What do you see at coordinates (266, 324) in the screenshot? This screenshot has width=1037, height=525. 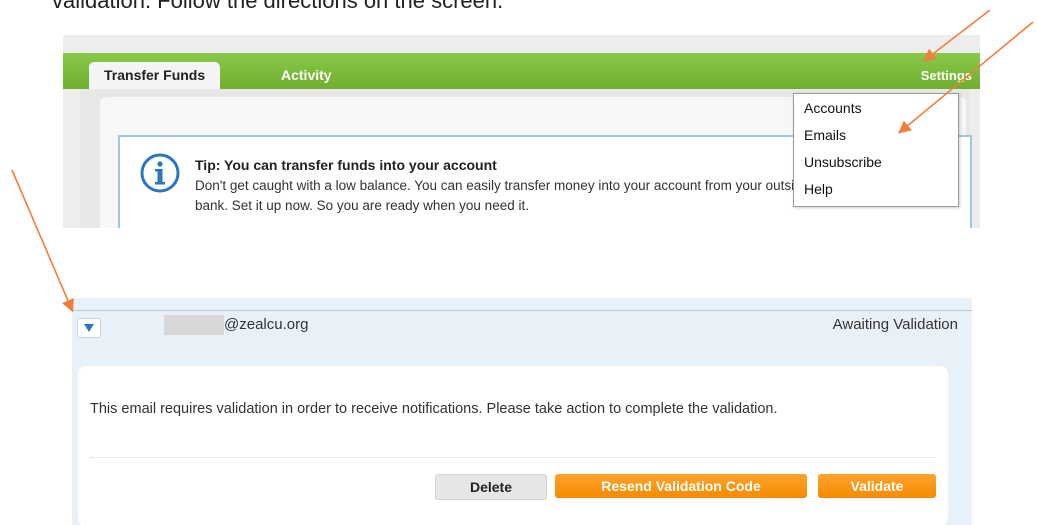 I see `email-address: @zealcu.org` at bounding box center [266, 324].